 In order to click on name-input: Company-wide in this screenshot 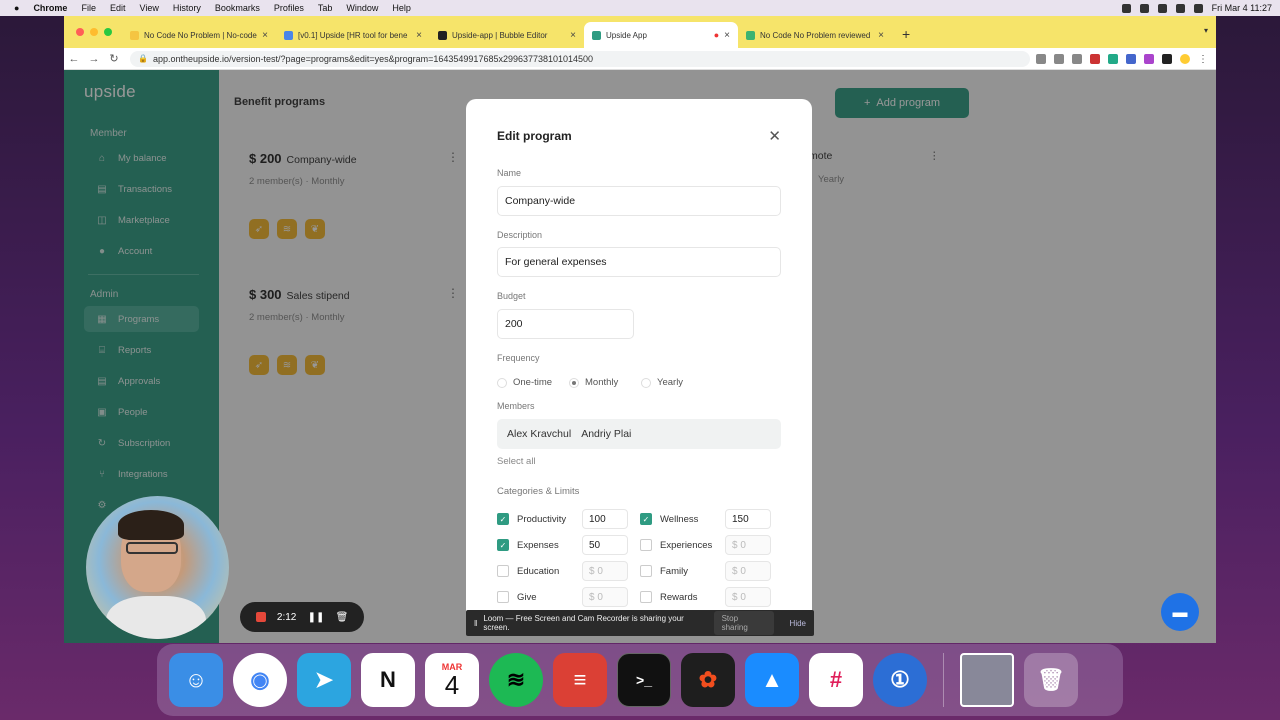, I will do `click(639, 201)`.